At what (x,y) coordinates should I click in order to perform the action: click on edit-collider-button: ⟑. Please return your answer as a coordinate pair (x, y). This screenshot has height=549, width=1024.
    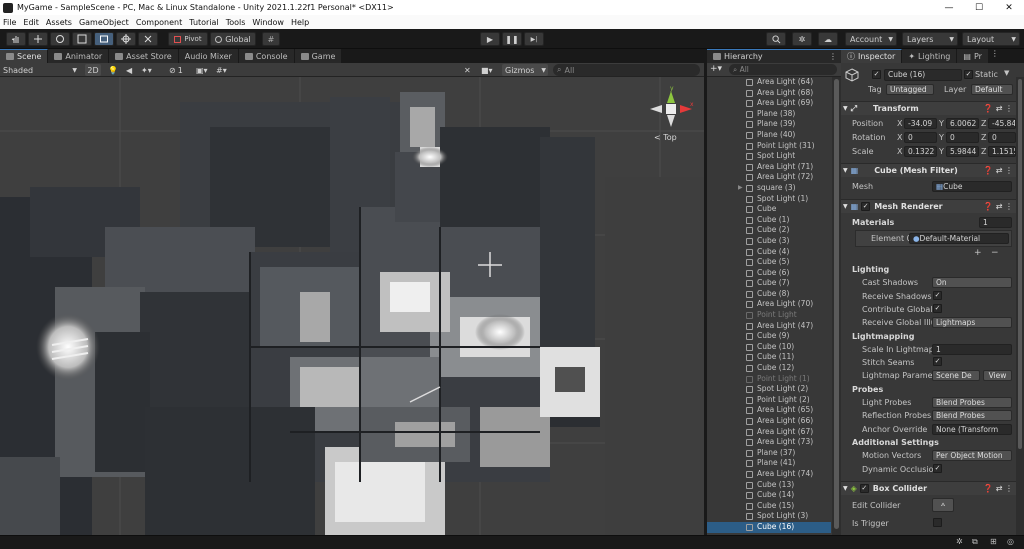
    Looking at the image, I should click on (943, 505).